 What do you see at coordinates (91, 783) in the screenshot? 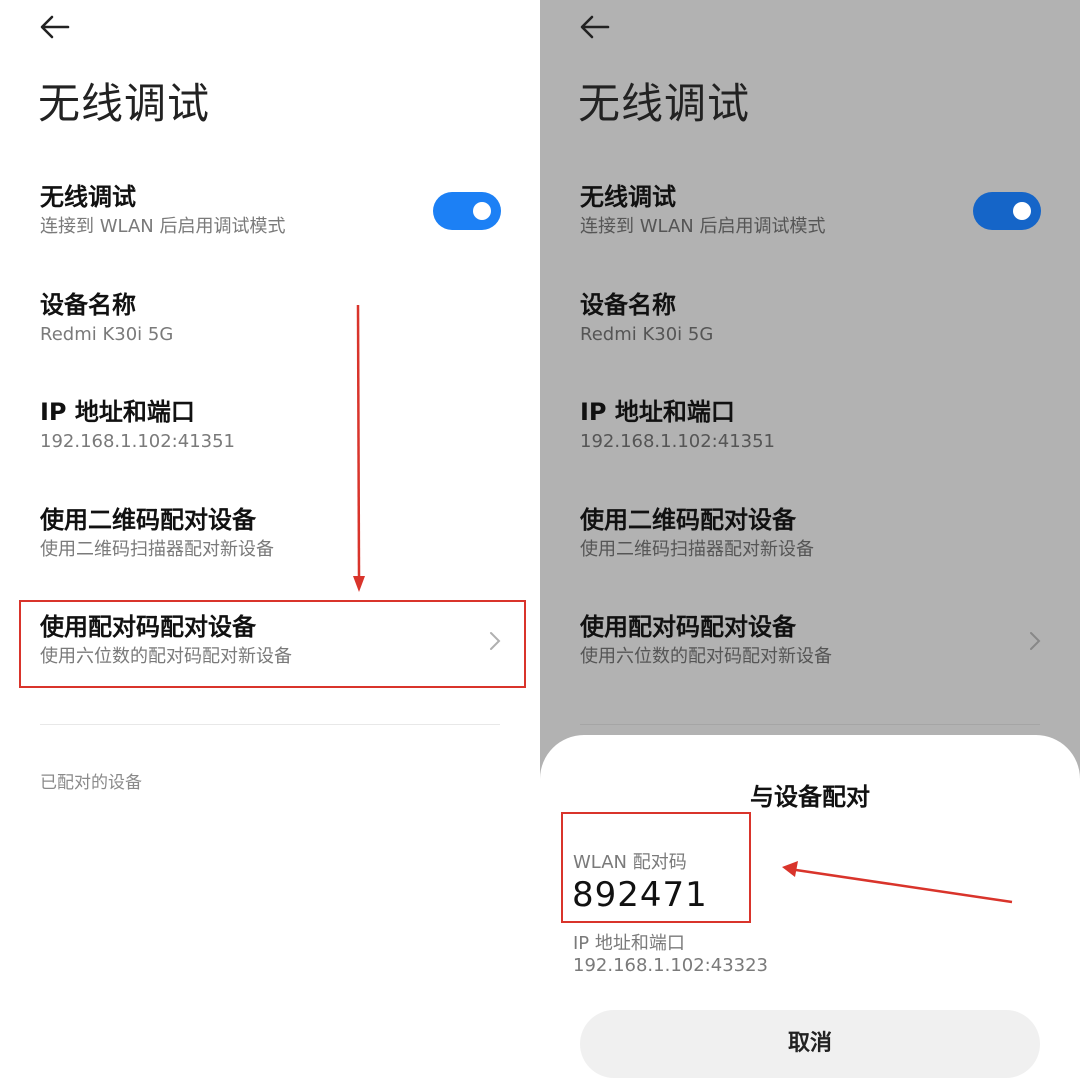
I see `section-header-paired-devices: 已配对的设备` at bounding box center [91, 783].